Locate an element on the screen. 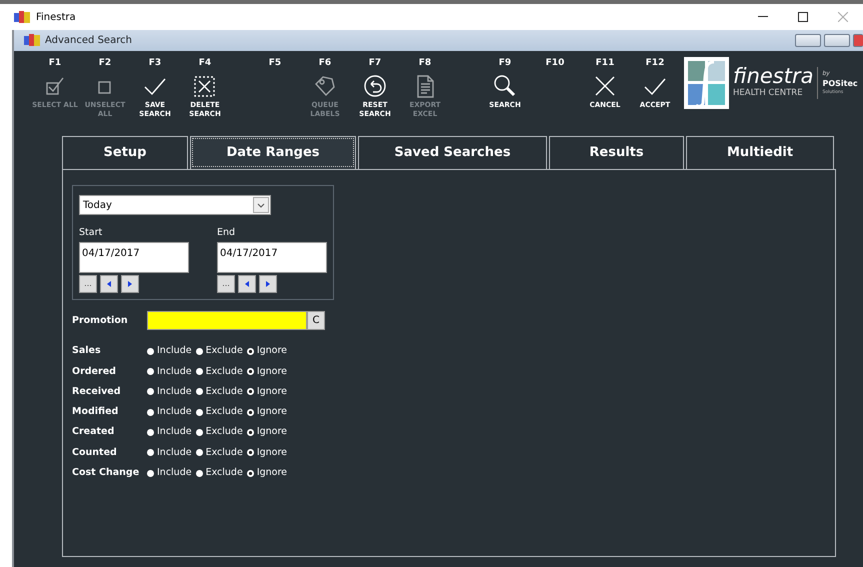 The width and height of the screenshot is (863, 567). delete-icon is located at coordinates (205, 86).